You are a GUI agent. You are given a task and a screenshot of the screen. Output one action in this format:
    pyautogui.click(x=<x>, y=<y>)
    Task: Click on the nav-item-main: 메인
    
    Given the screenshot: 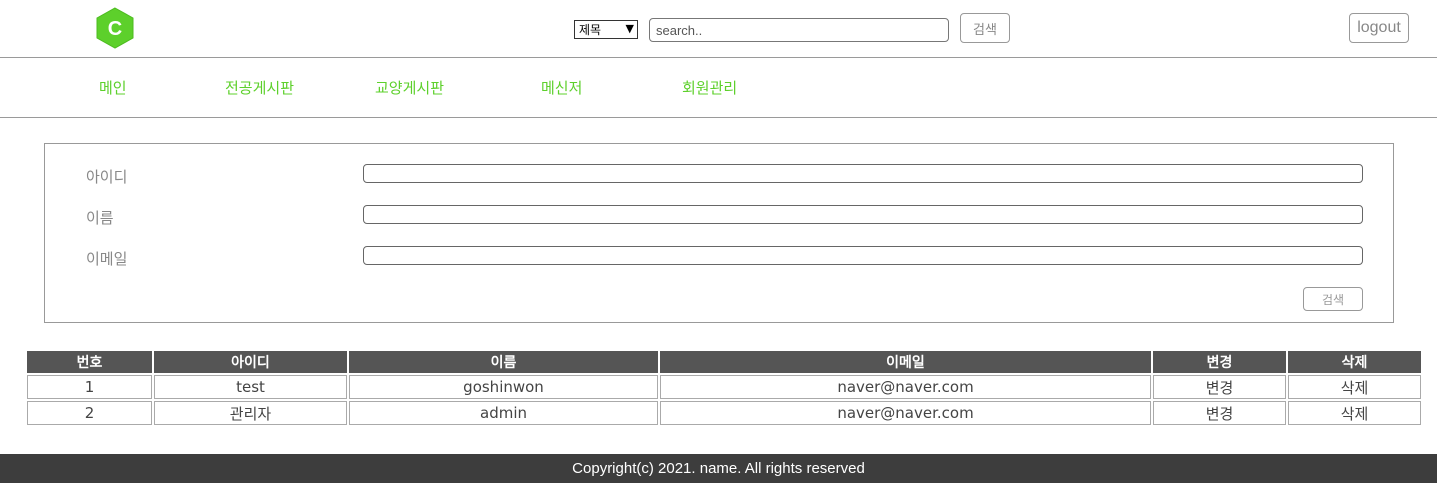 What is the action you would take?
    pyautogui.click(x=113, y=87)
    